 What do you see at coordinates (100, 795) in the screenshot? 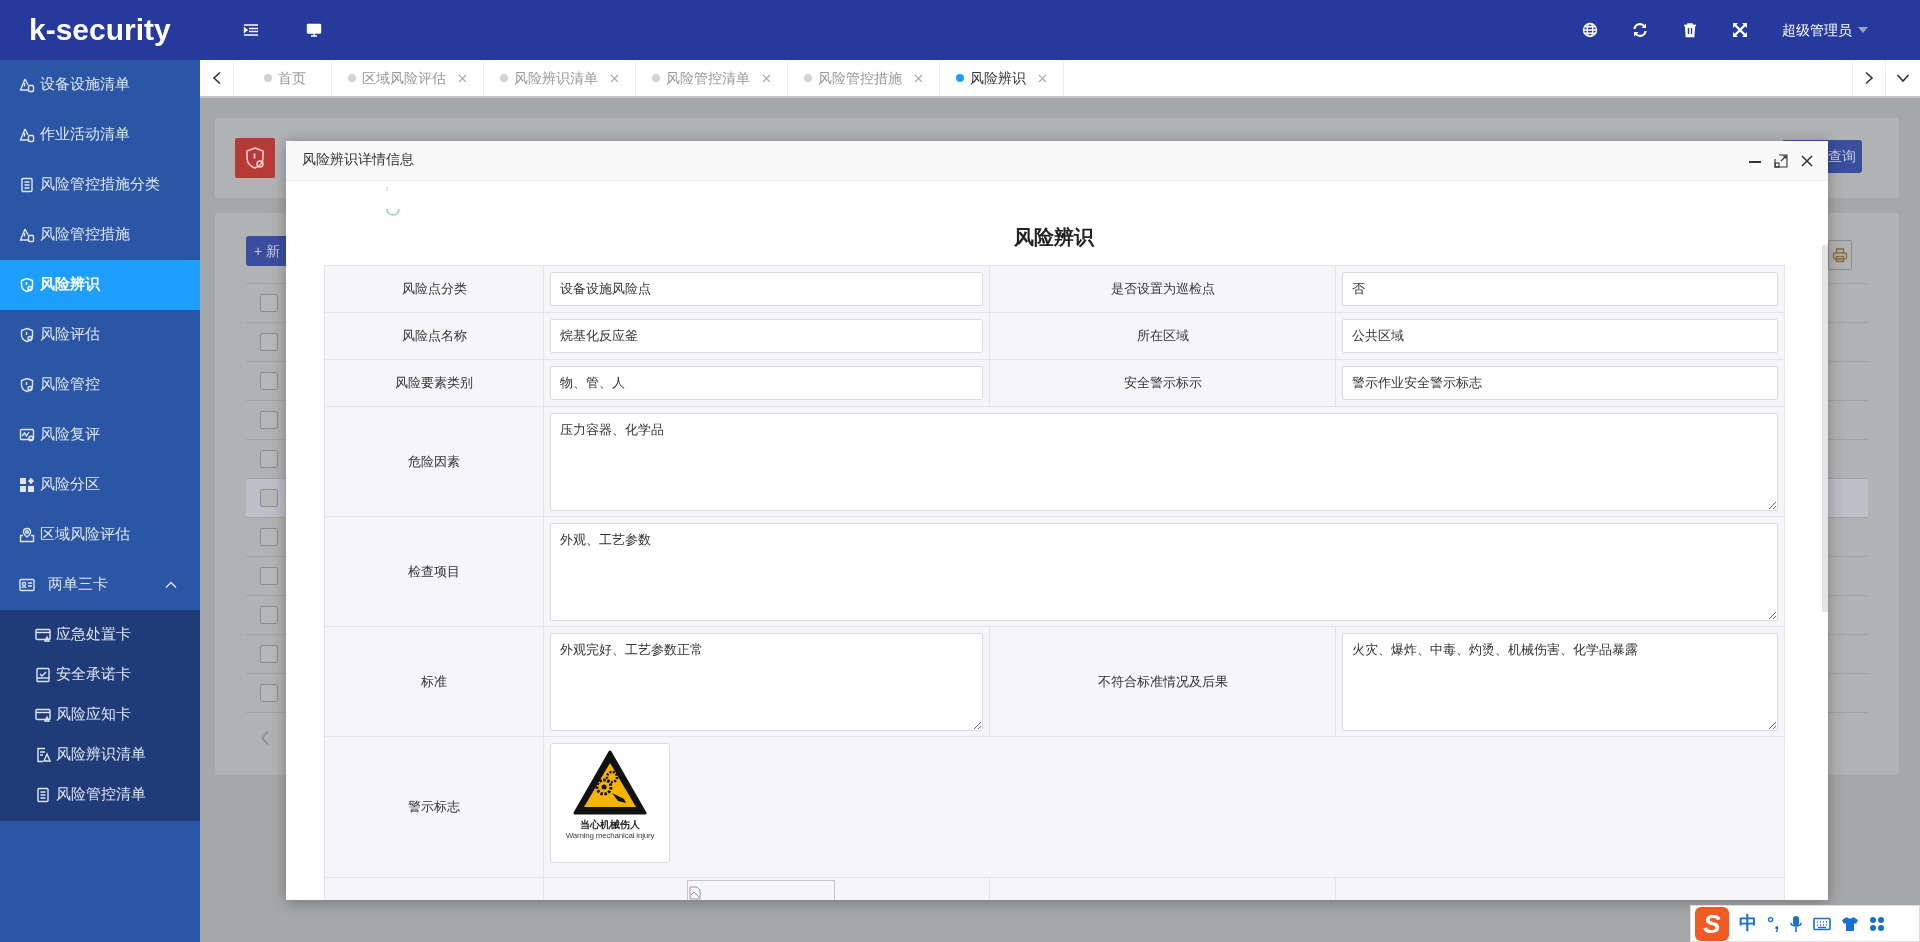
I see `sidebar-subitem: 风险管控清单` at bounding box center [100, 795].